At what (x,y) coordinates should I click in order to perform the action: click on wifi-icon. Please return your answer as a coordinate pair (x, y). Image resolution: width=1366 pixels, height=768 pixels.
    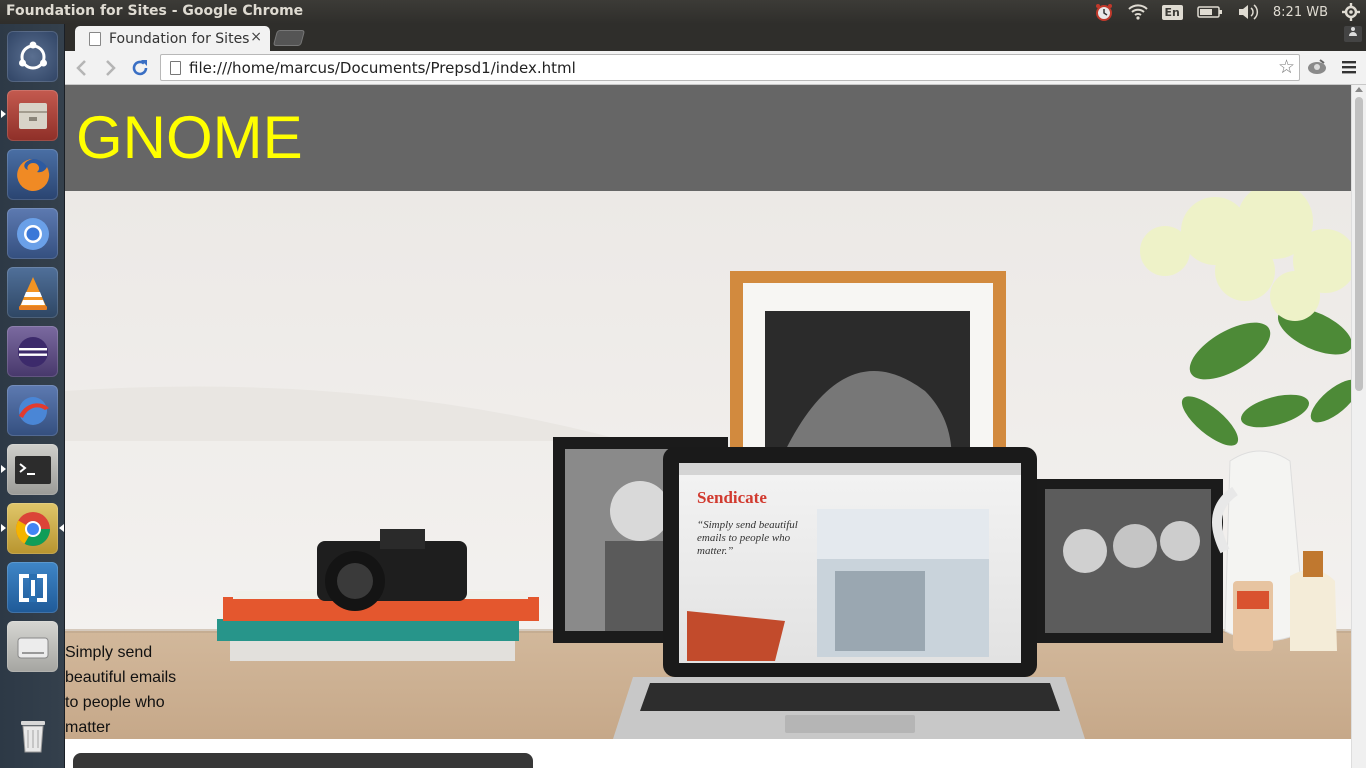
    Looking at the image, I should click on (1137, 12).